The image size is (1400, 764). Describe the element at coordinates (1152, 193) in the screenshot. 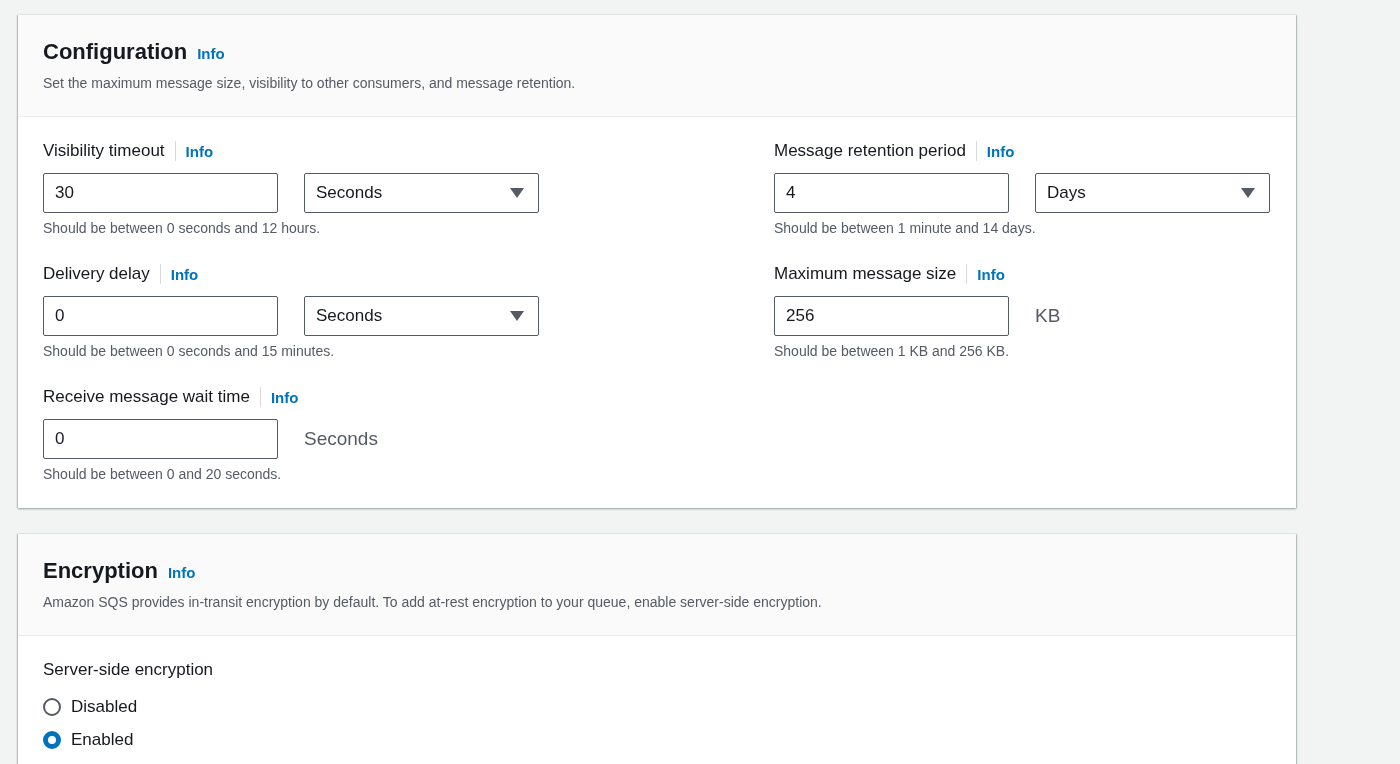

I see `unit-dropdown: Days` at that location.